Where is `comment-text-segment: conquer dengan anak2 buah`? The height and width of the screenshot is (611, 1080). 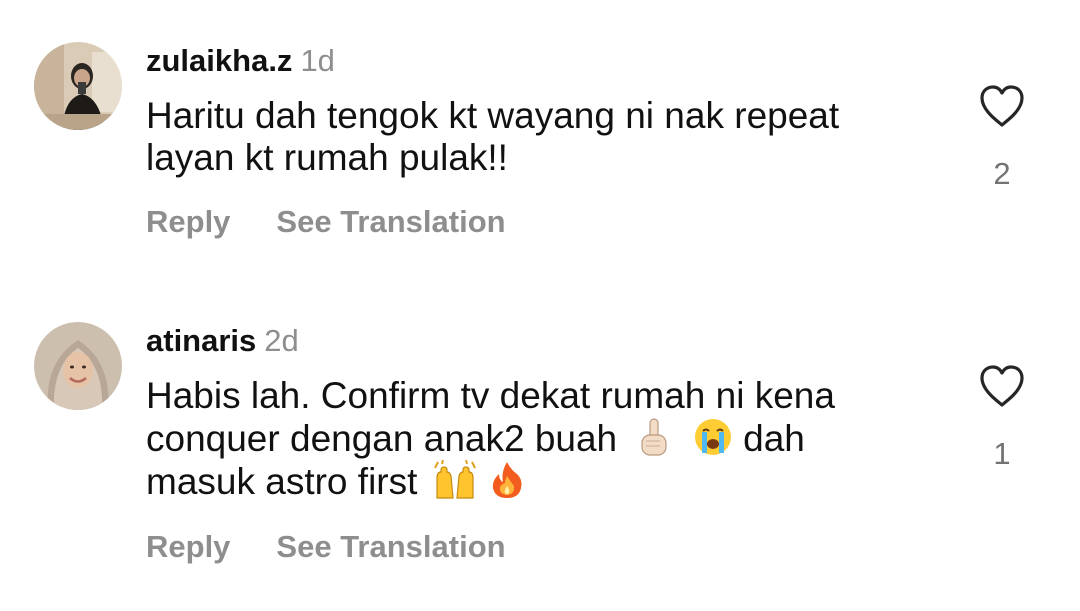
comment-text-segment: conquer dengan anak2 buah is located at coordinates (382, 438).